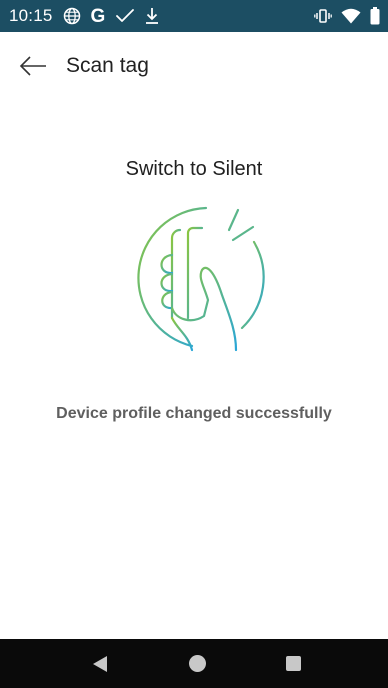 The image size is (388, 688). I want to click on status-system-icons, so click(347, 16).